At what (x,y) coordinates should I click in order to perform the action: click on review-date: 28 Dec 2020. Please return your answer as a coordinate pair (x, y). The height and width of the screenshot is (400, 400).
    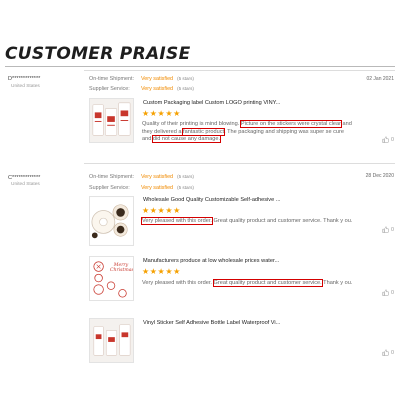
    Looking at the image, I should click on (379, 176).